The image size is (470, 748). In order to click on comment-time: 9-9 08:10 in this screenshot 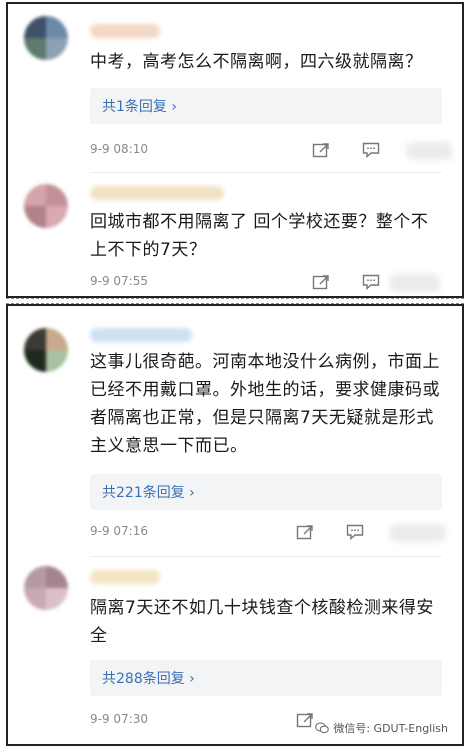, I will do `click(119, 149)`.